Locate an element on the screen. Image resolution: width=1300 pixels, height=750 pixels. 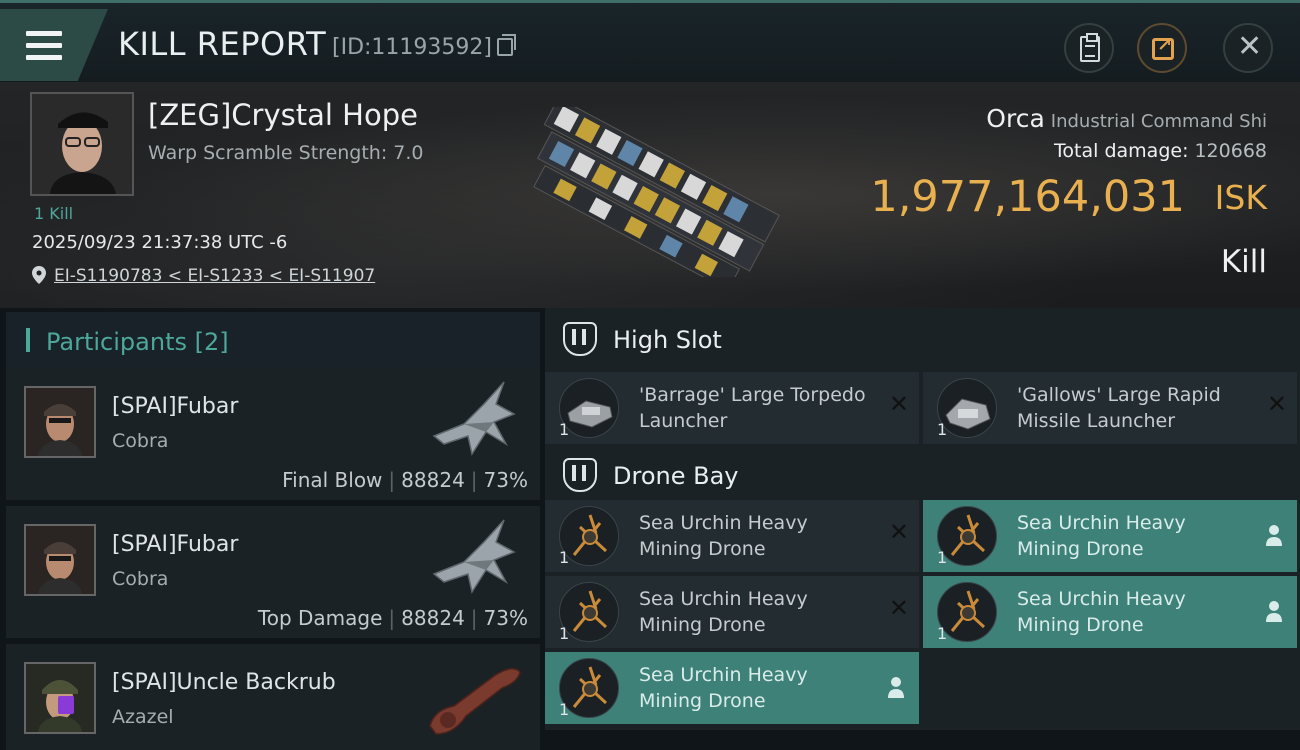
share-button is located at coordinates (1162, 48).